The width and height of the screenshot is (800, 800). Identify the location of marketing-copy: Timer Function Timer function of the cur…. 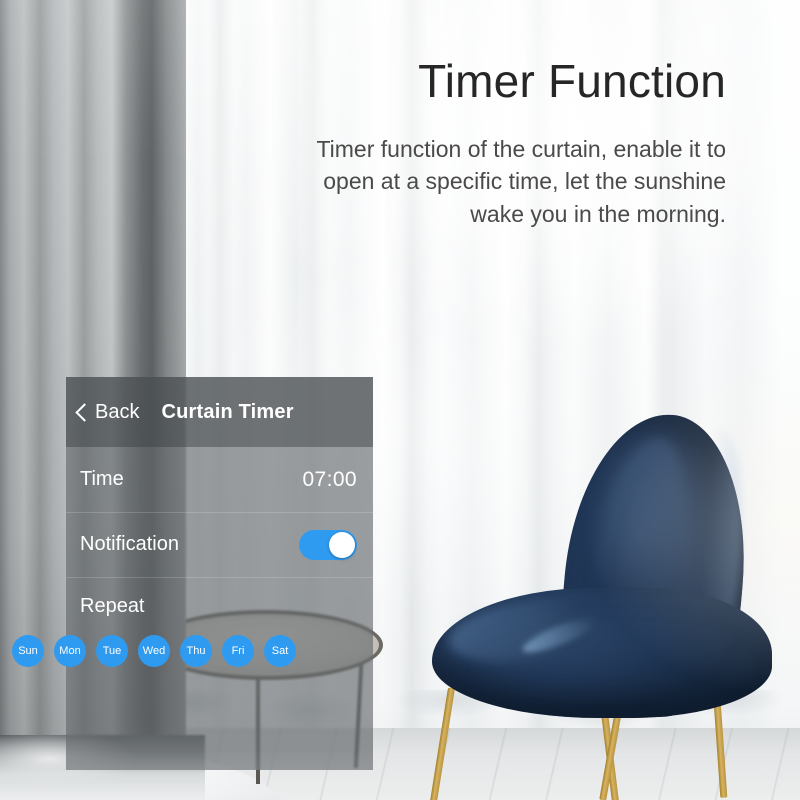
(511, 143).